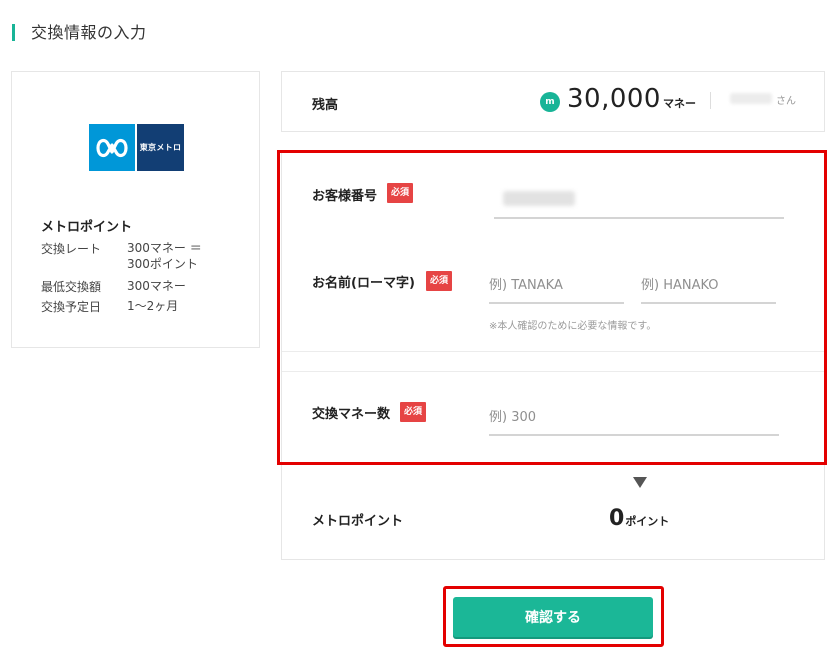  Describe the element at coordinates (363, 283) in the screenshot. I see `name-label: お名前(ローマ字)` at that location.